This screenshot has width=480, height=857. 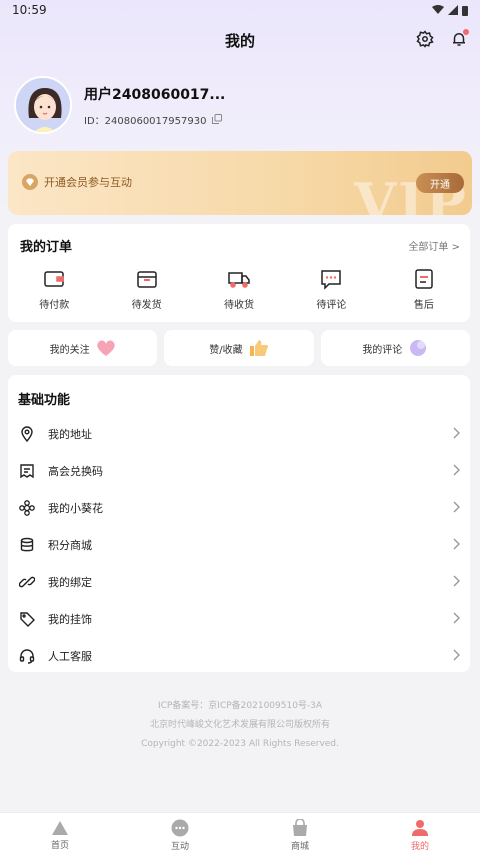 What do you see at coordinates (239, 289) in the screenshot?
I see `order-item-pending-receipt: 待收货` at bounding box center [239, 289].